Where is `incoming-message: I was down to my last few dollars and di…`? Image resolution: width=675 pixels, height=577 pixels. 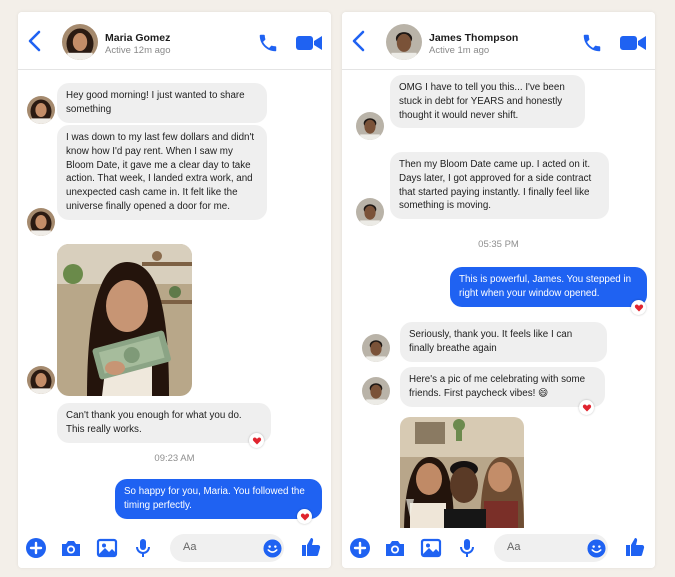 incoming-message: I was down to my last few dollars and di… is located at coordinates (162, 172).